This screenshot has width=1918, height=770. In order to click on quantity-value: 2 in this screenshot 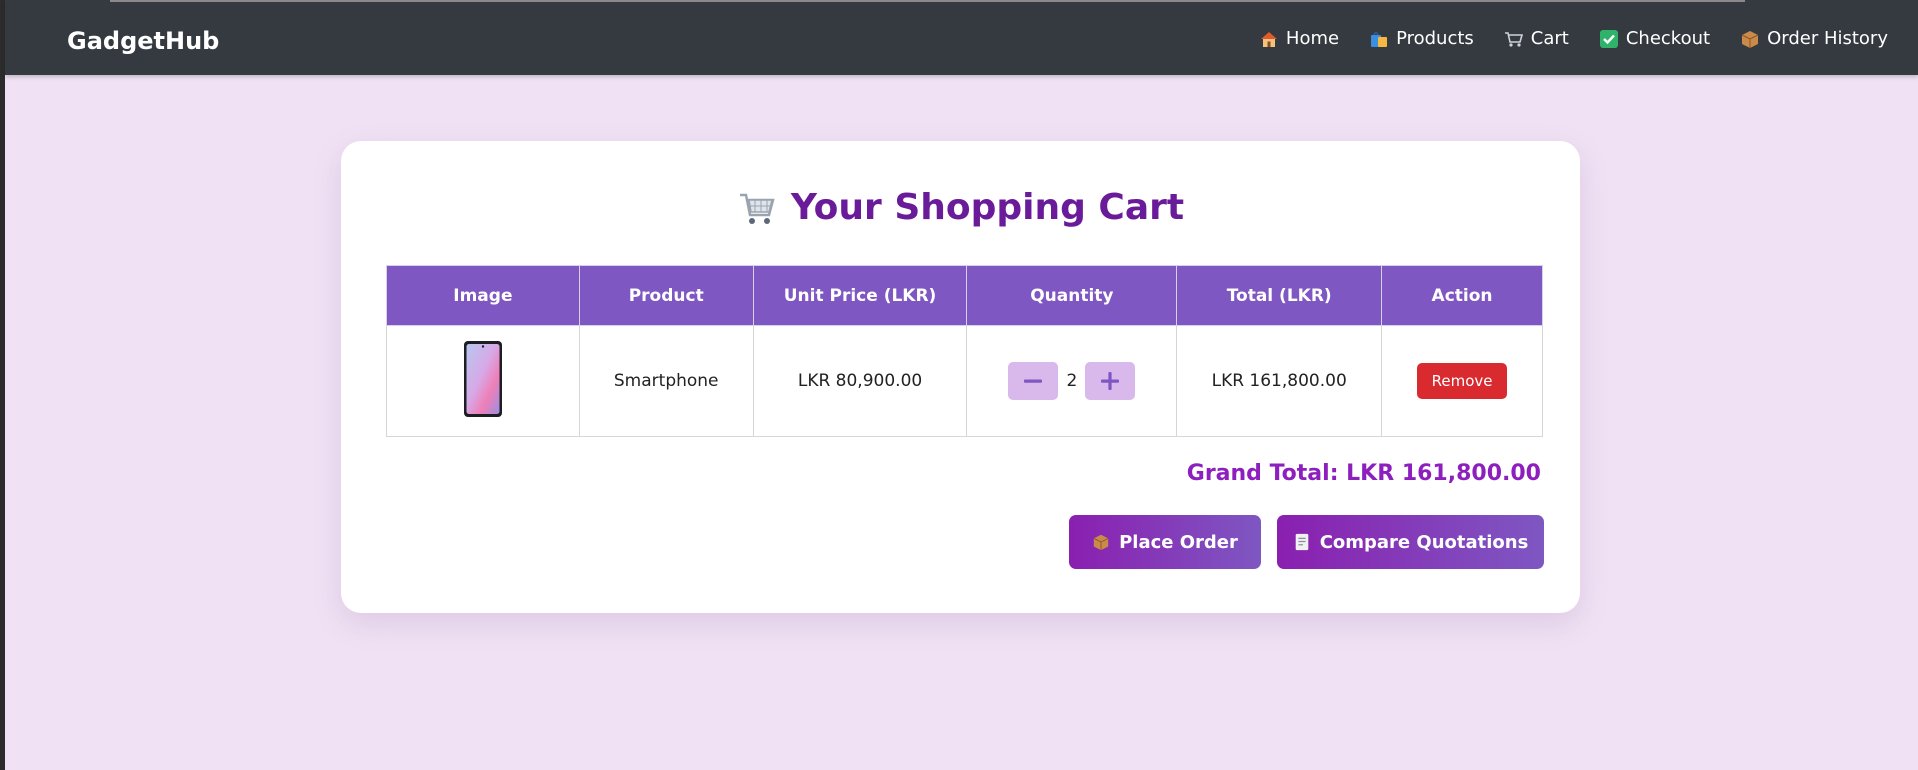, I will do `click(1072, 381)`.